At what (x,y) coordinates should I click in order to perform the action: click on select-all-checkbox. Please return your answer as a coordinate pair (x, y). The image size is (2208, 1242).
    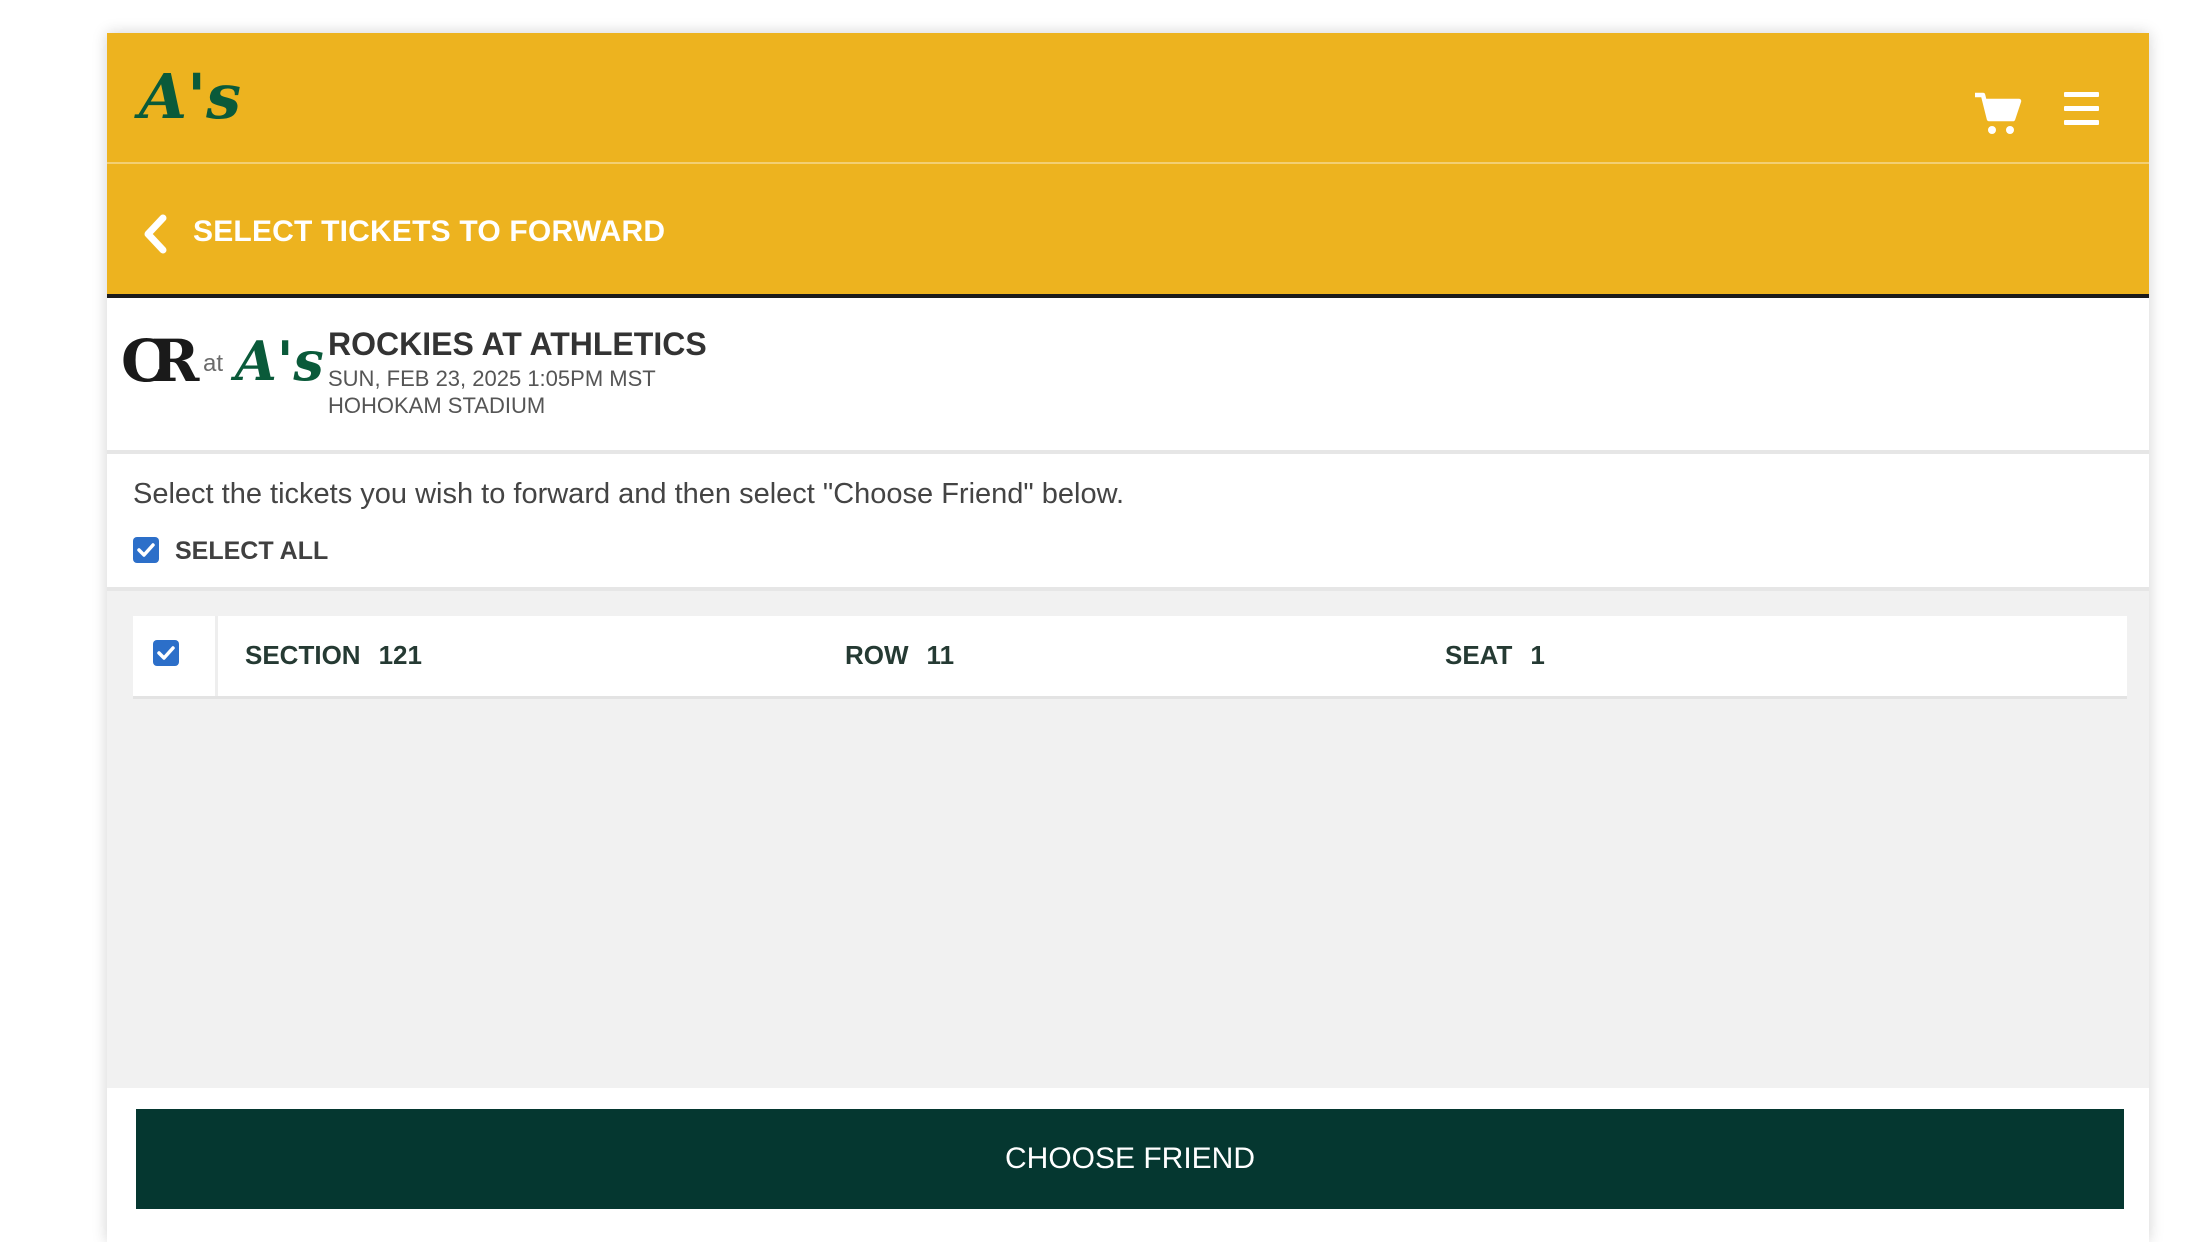
    Looking at the image, I should click on (146, 550).